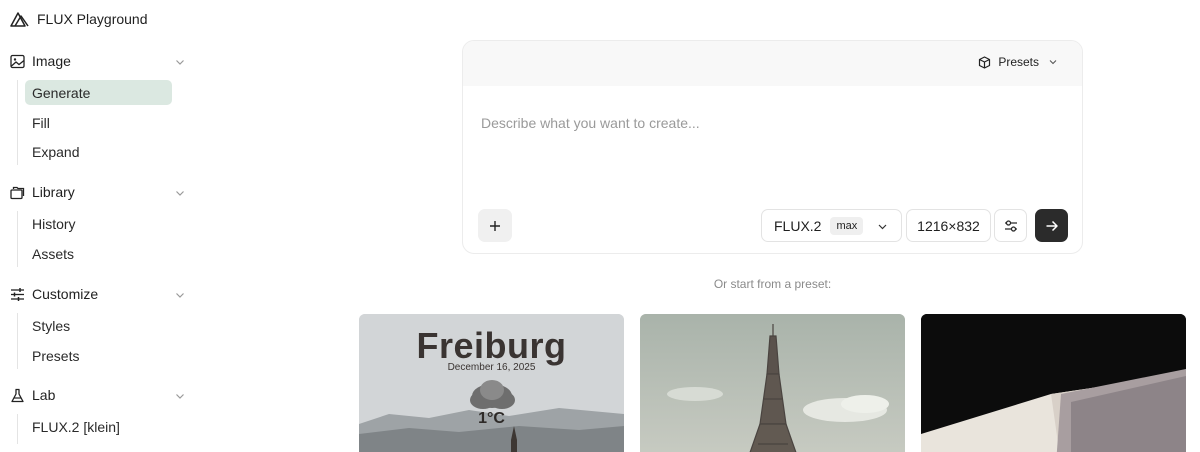 This screenshot has width=1200, height=452. I want to click on add-image-button, so click(495, 225).